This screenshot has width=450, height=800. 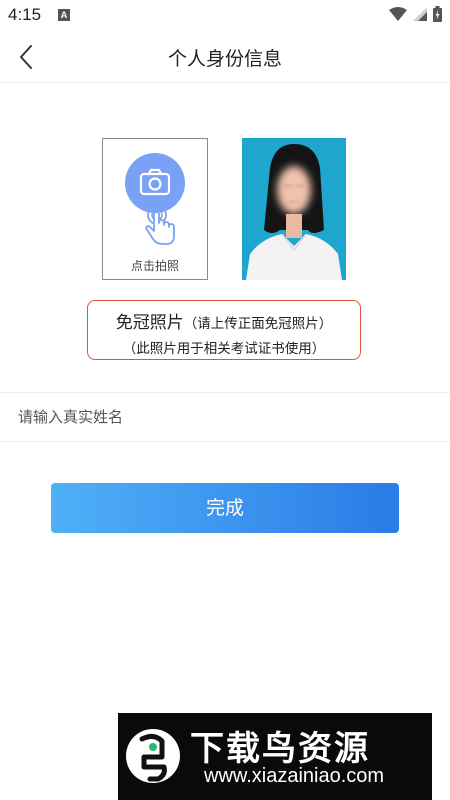 I want to click on photo-upload-button: 点击拍照, so click(x=155, y=209).